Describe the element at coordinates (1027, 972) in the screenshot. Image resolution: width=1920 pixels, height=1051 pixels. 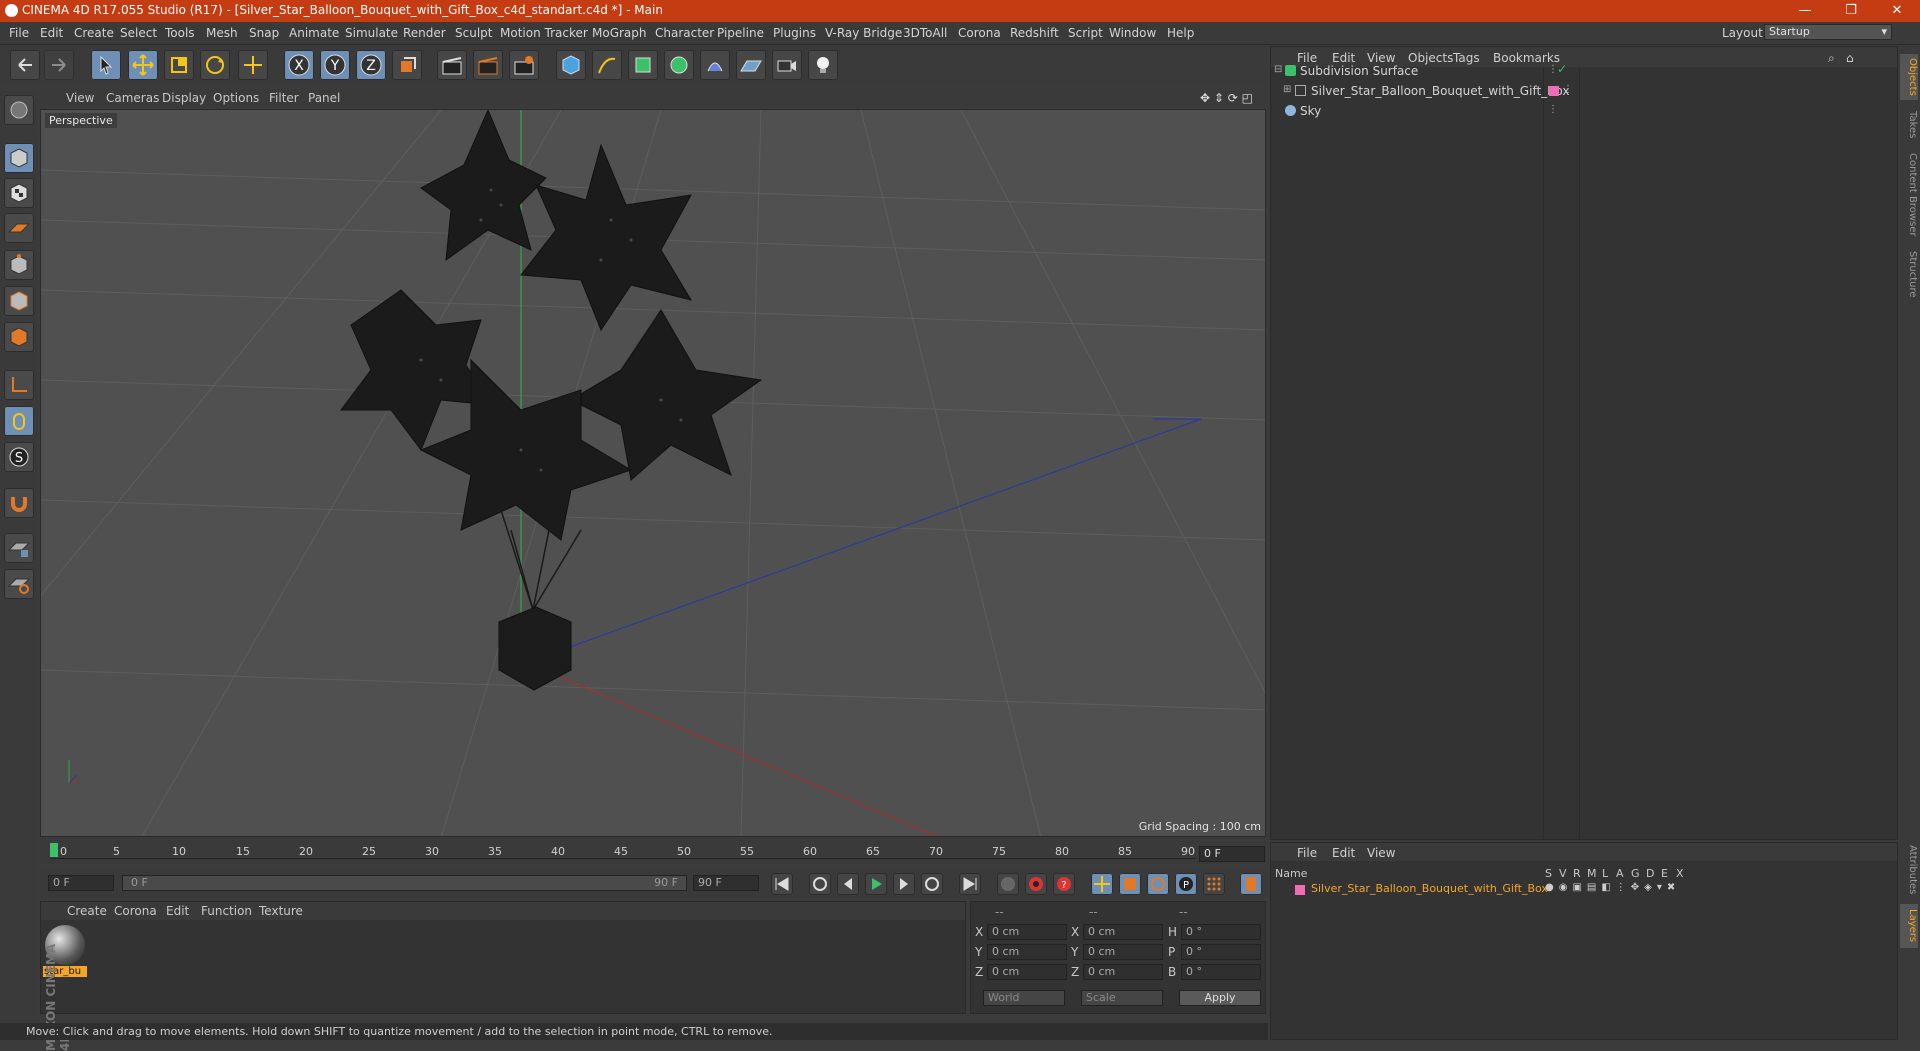
I see `position-z-field: 0 cm` at that location.